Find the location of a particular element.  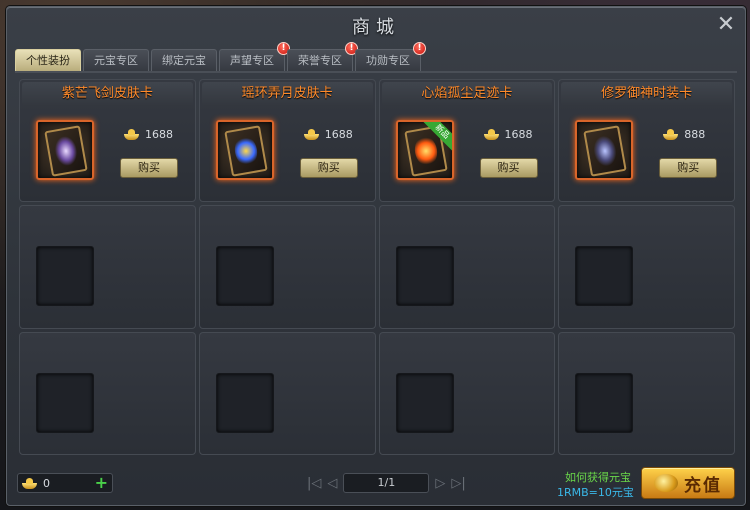

item-price: 888 is located at coordinates (684, 134).